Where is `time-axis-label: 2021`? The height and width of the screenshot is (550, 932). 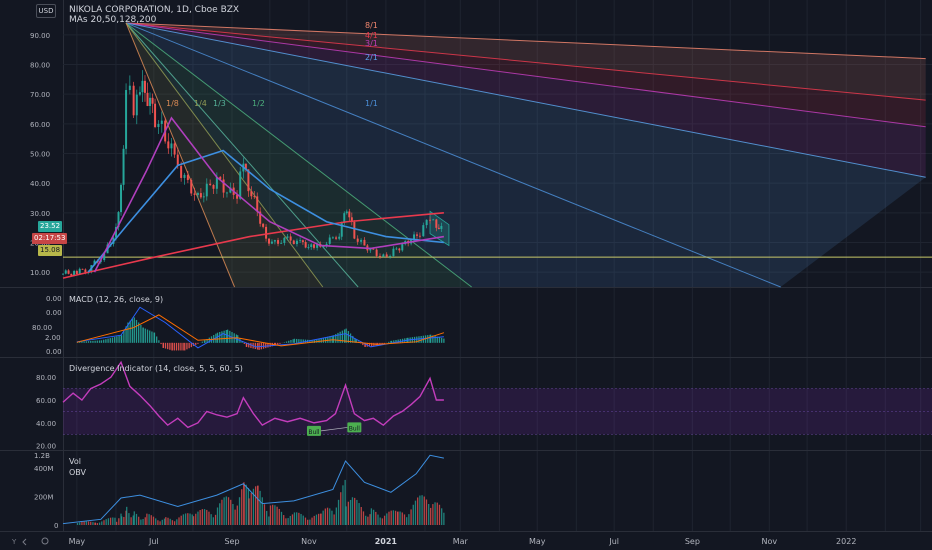
time-axis-label: 2021 is located at coordinates (386, 541).